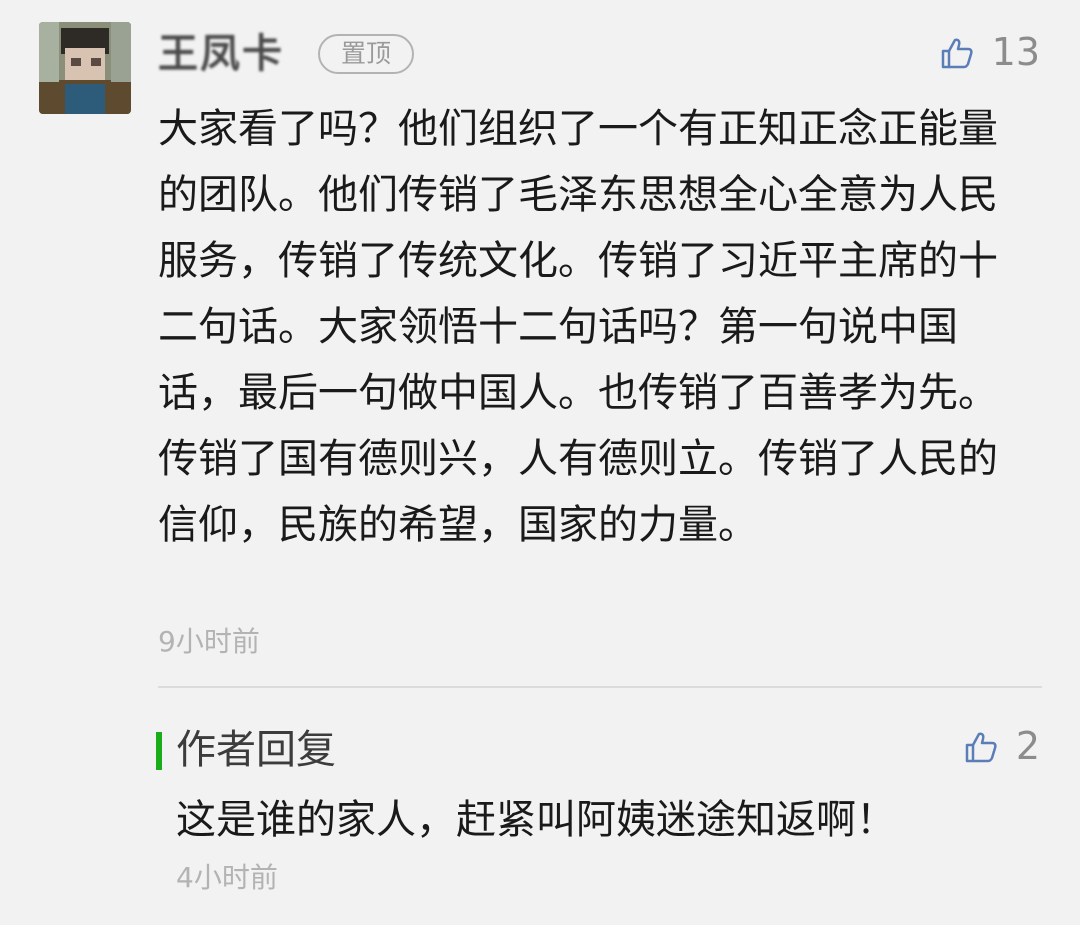 The height and width of the screenshot is (925, 1080). Describe the element at coordinates (536, 820) in the screenshot. I see `reply-text: 这是谁的家人，赶紧叫阿姨迷途知返啊！` at that location.